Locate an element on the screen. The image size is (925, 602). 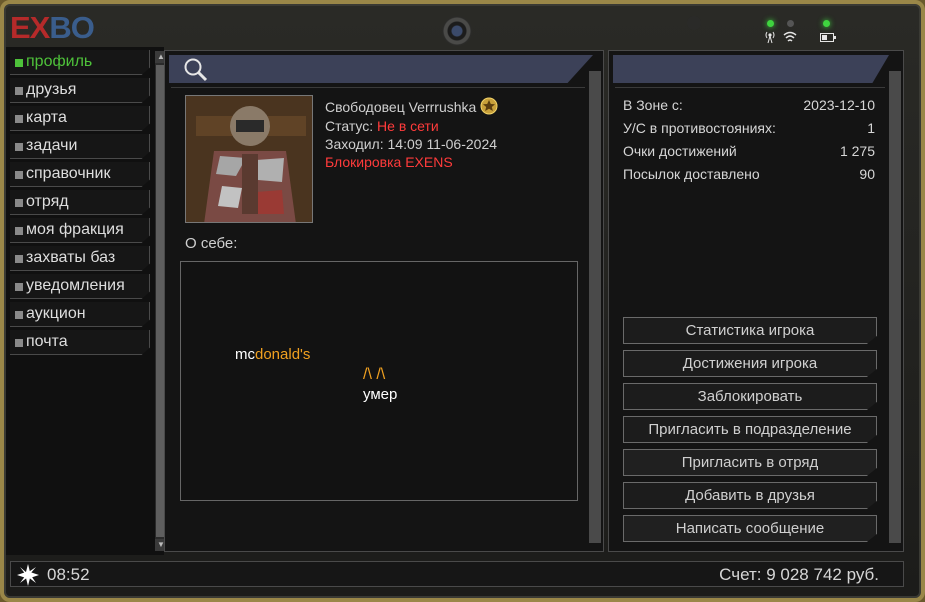
top-bar: EXBO is located at coordinates (458, 23).